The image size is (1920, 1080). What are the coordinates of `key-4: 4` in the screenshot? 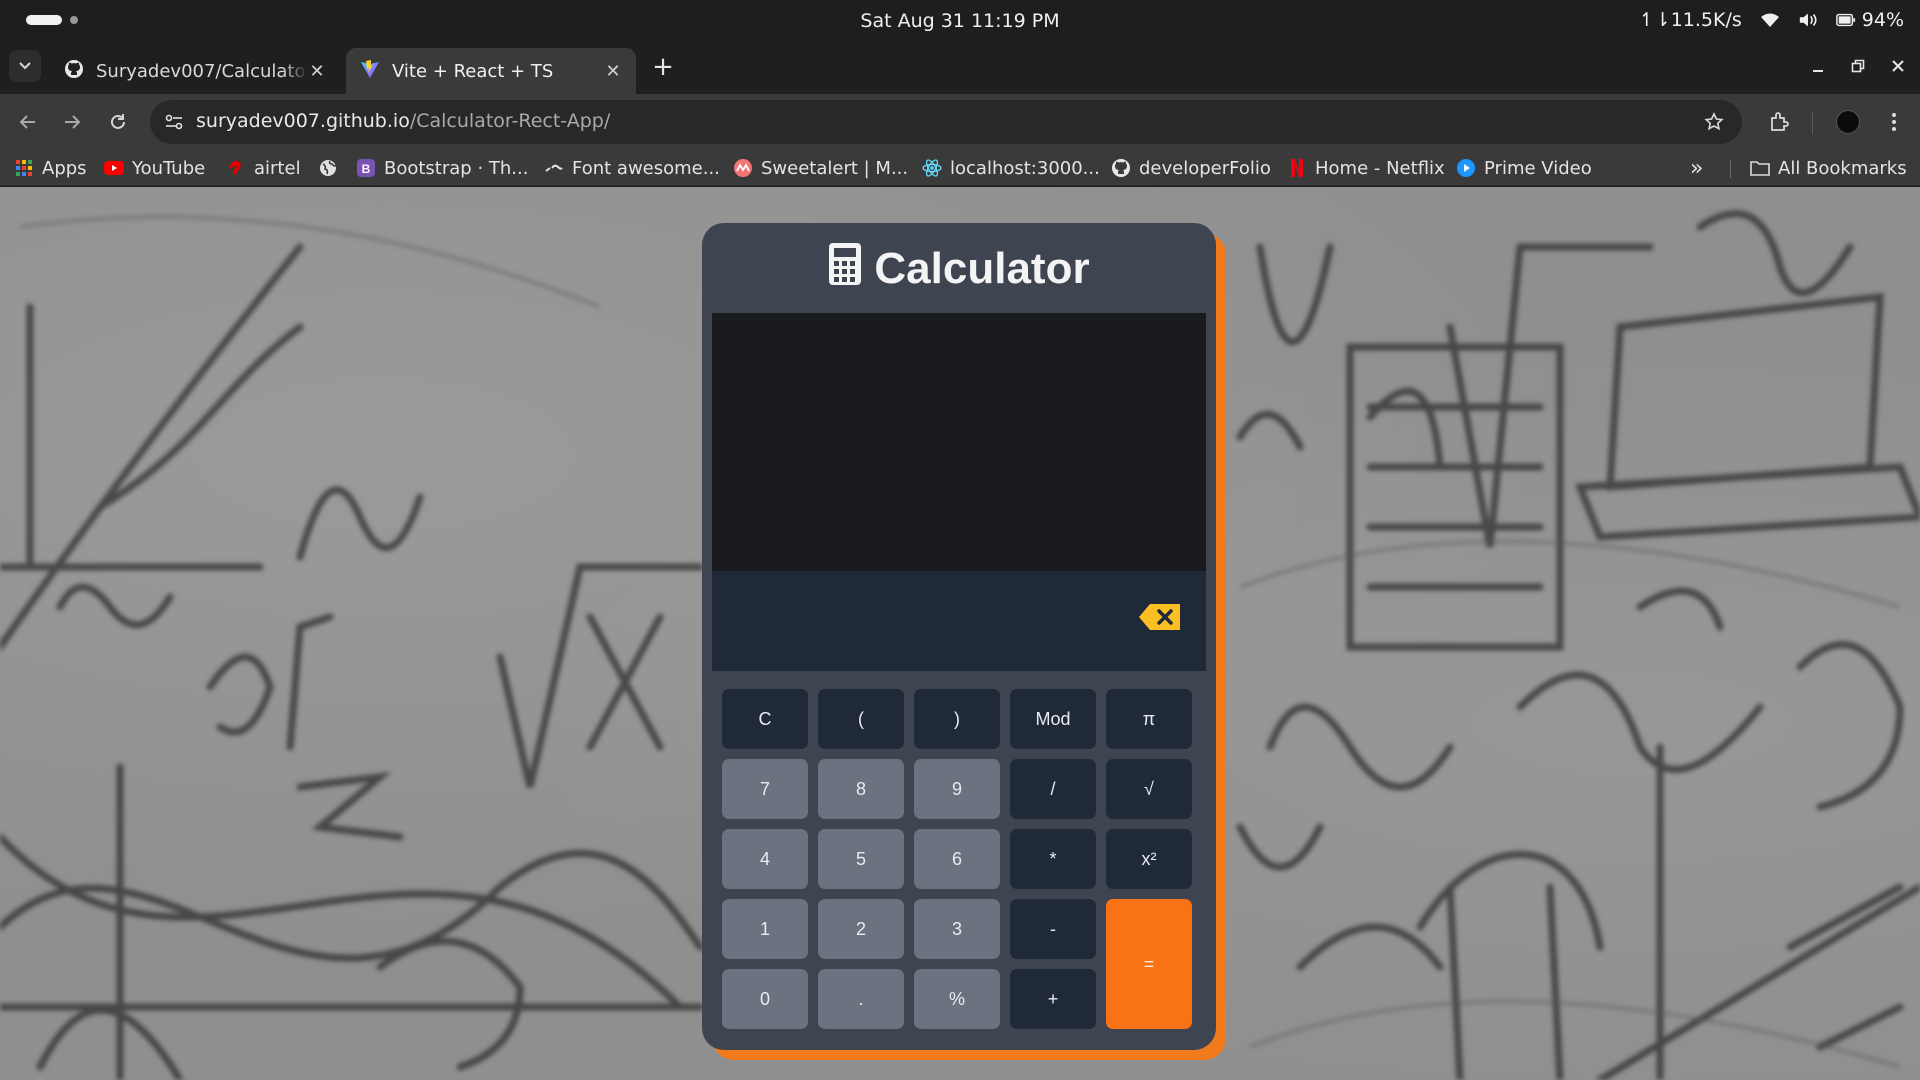 It's located at (765, 859).